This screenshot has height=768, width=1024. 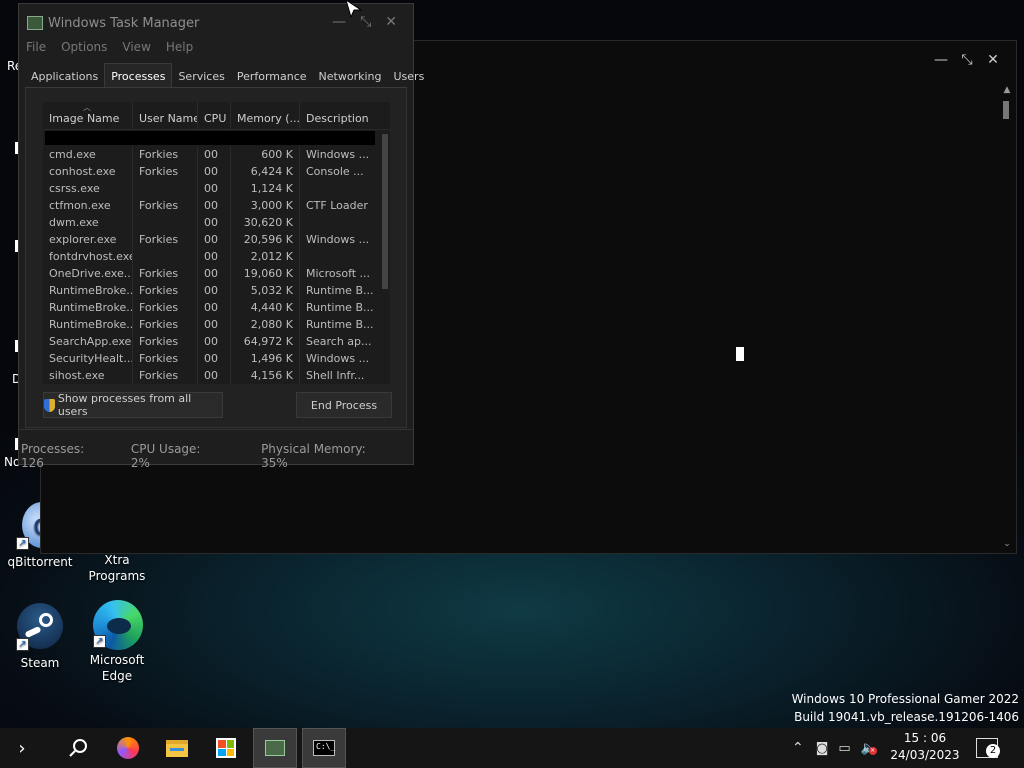 I want to click on chevron-down-icon: ⌄, so click(x=1007, y=545).